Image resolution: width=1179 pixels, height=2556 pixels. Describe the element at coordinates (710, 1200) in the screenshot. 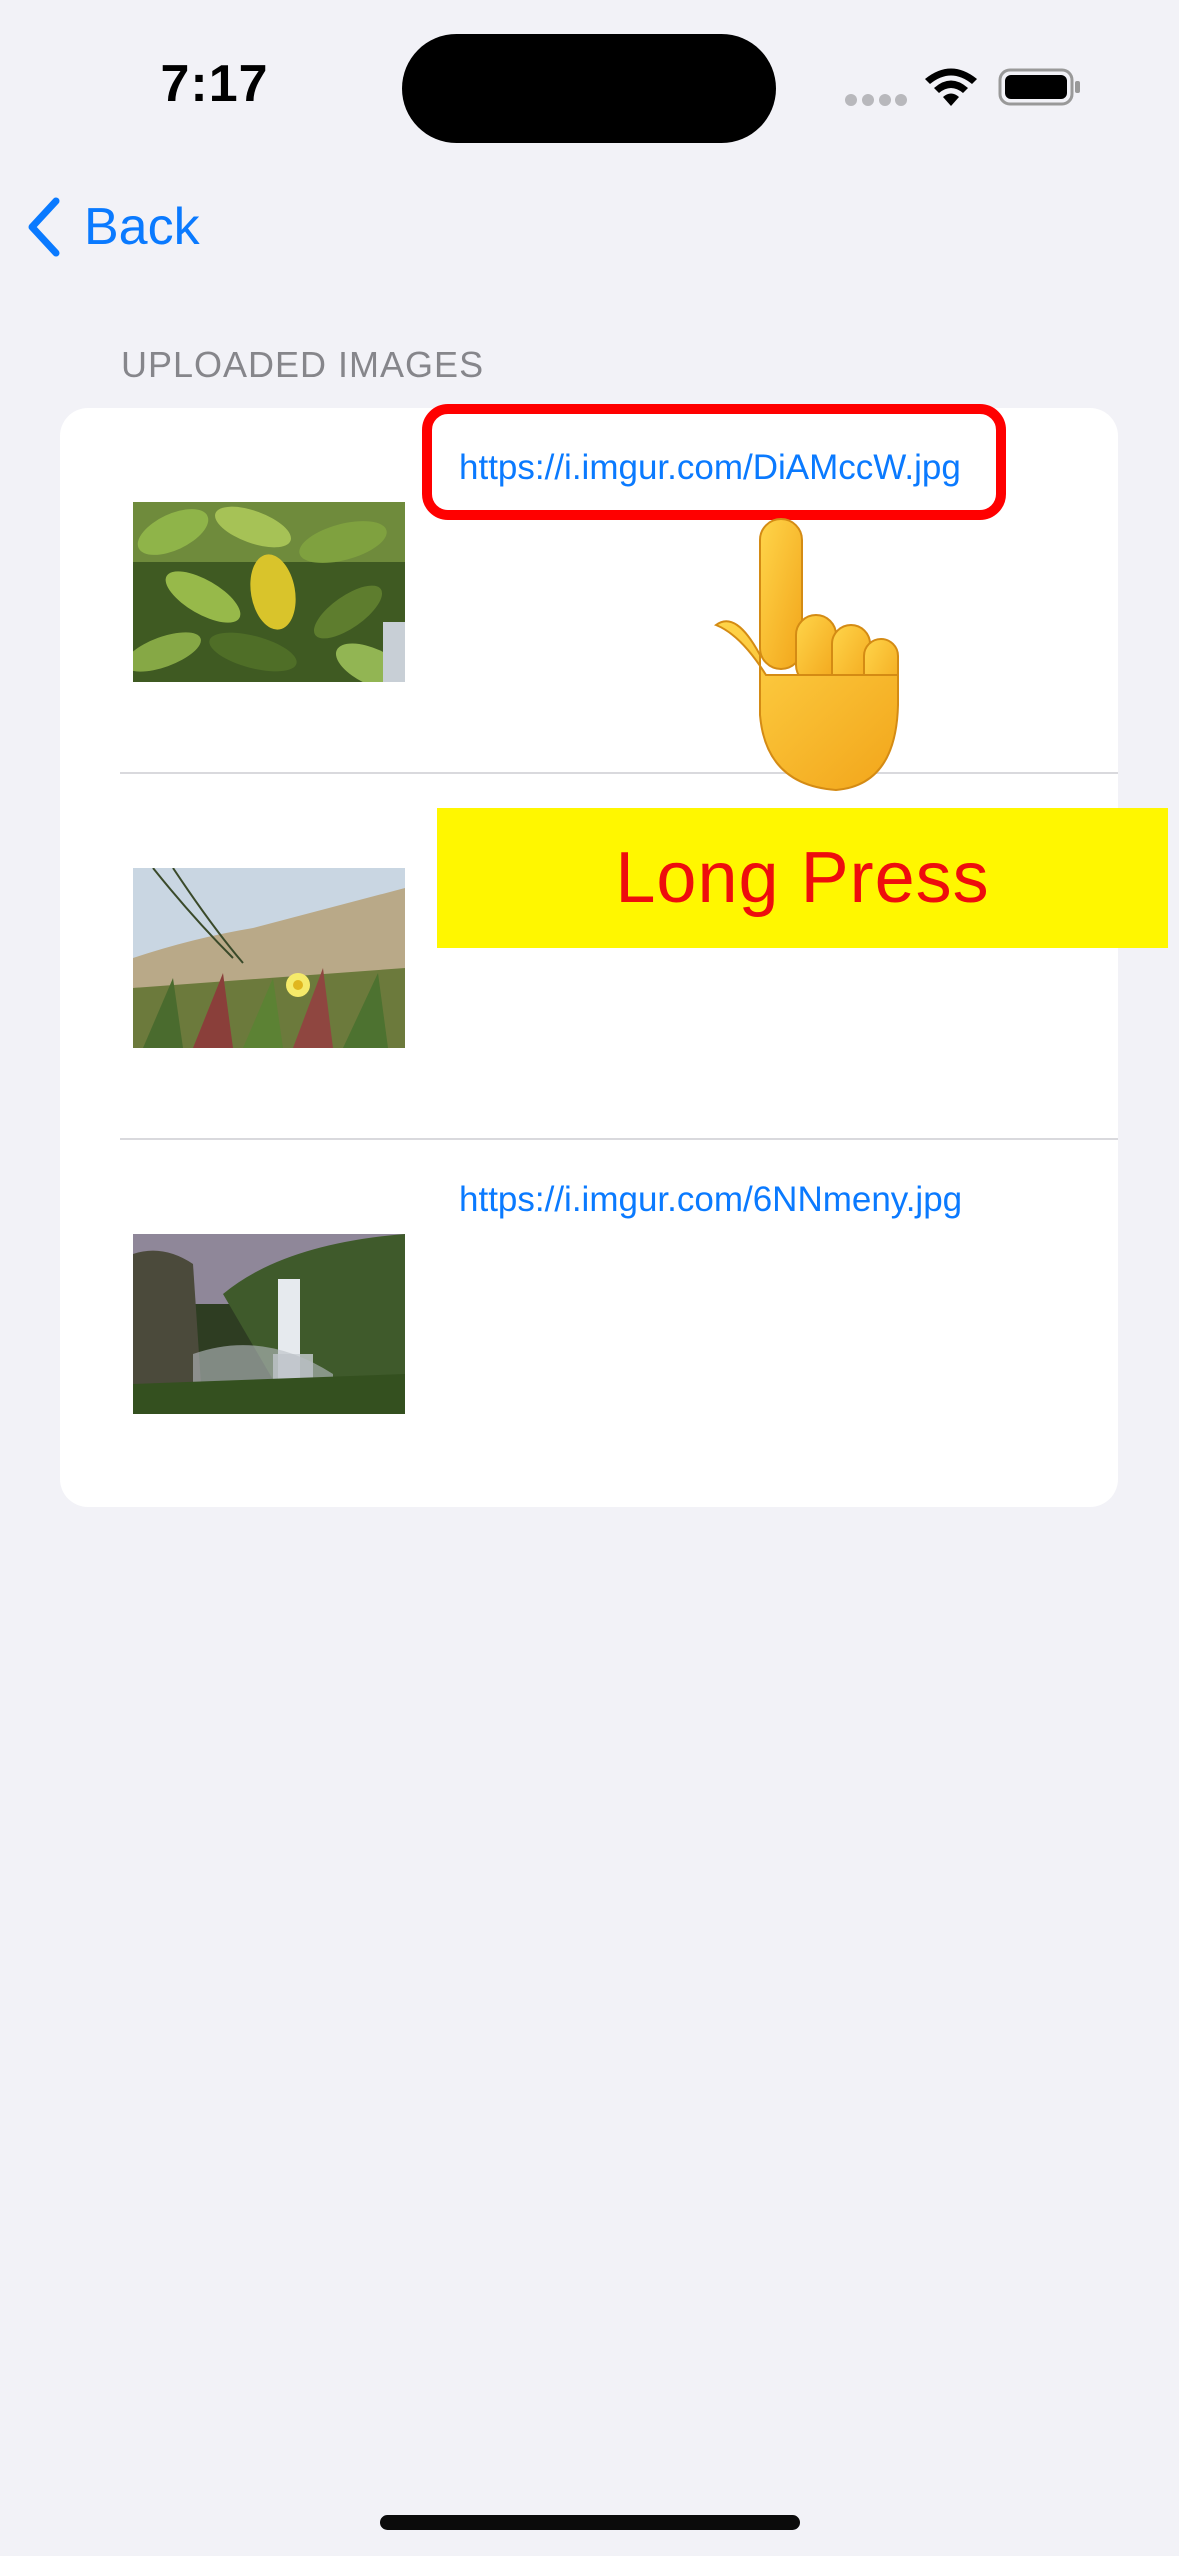

I see `image-url-link: https://i.imgur.com/6NNmeny.jpg` at that location.